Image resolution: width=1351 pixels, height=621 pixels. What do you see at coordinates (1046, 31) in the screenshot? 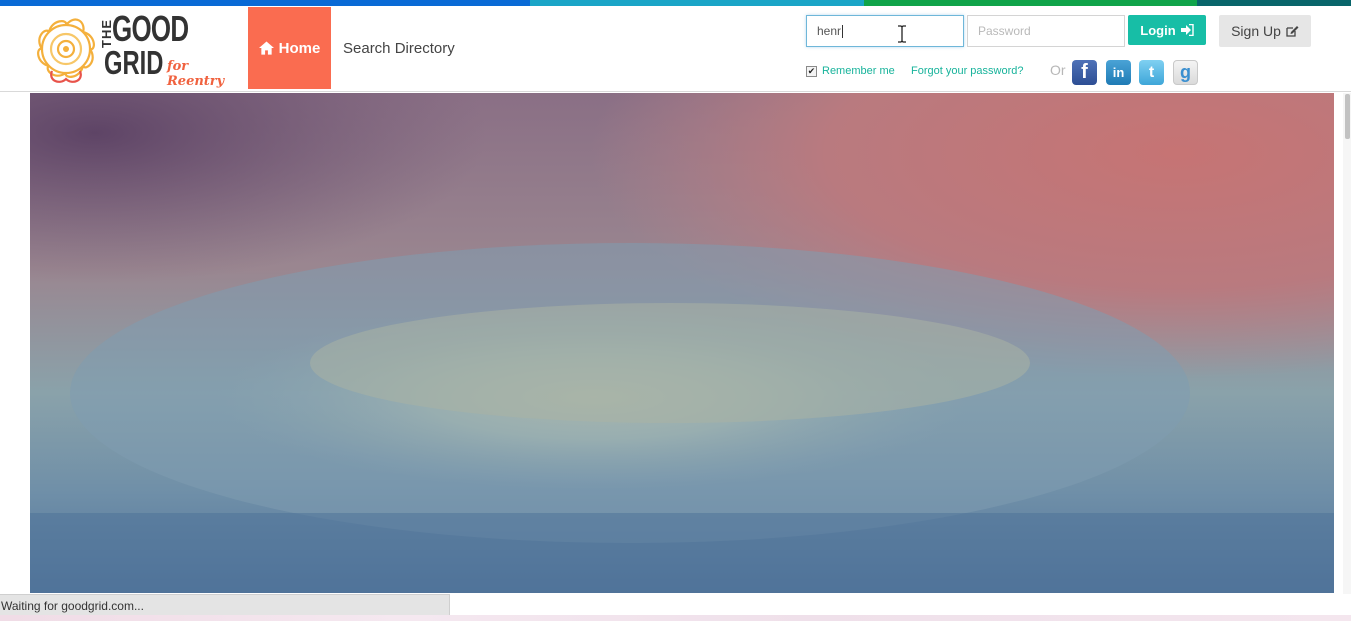
I see `password-input: Password` at bounding box center [1046, 31].